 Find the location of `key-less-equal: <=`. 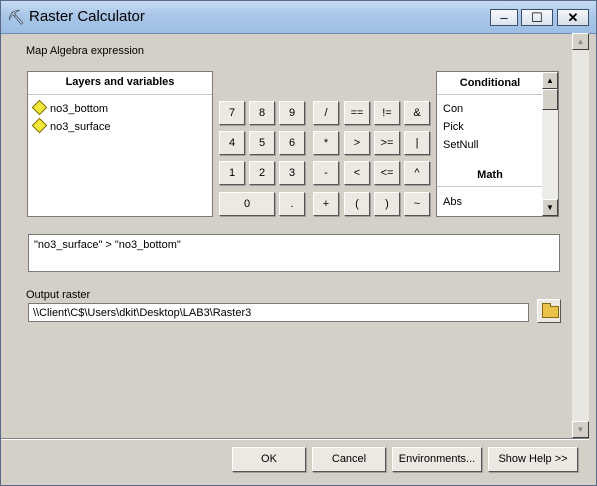

key-less-equal: <= is located at coordinates (387, 173).